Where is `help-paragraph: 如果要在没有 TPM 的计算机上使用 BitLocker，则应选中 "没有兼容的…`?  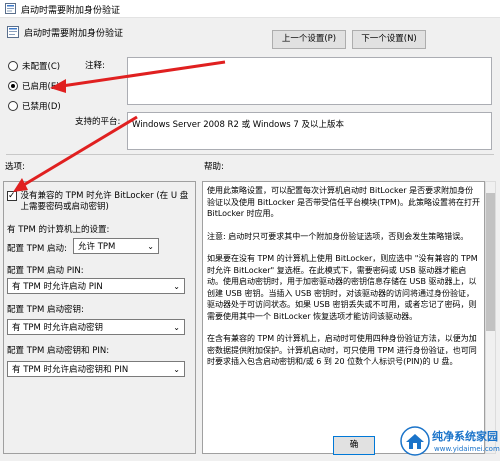
help-paragraph: 如果要在没有 TPM 的计算机上使用 BitLocker，则应选中 "没有兼容的… is located at coordinates (342, 287).